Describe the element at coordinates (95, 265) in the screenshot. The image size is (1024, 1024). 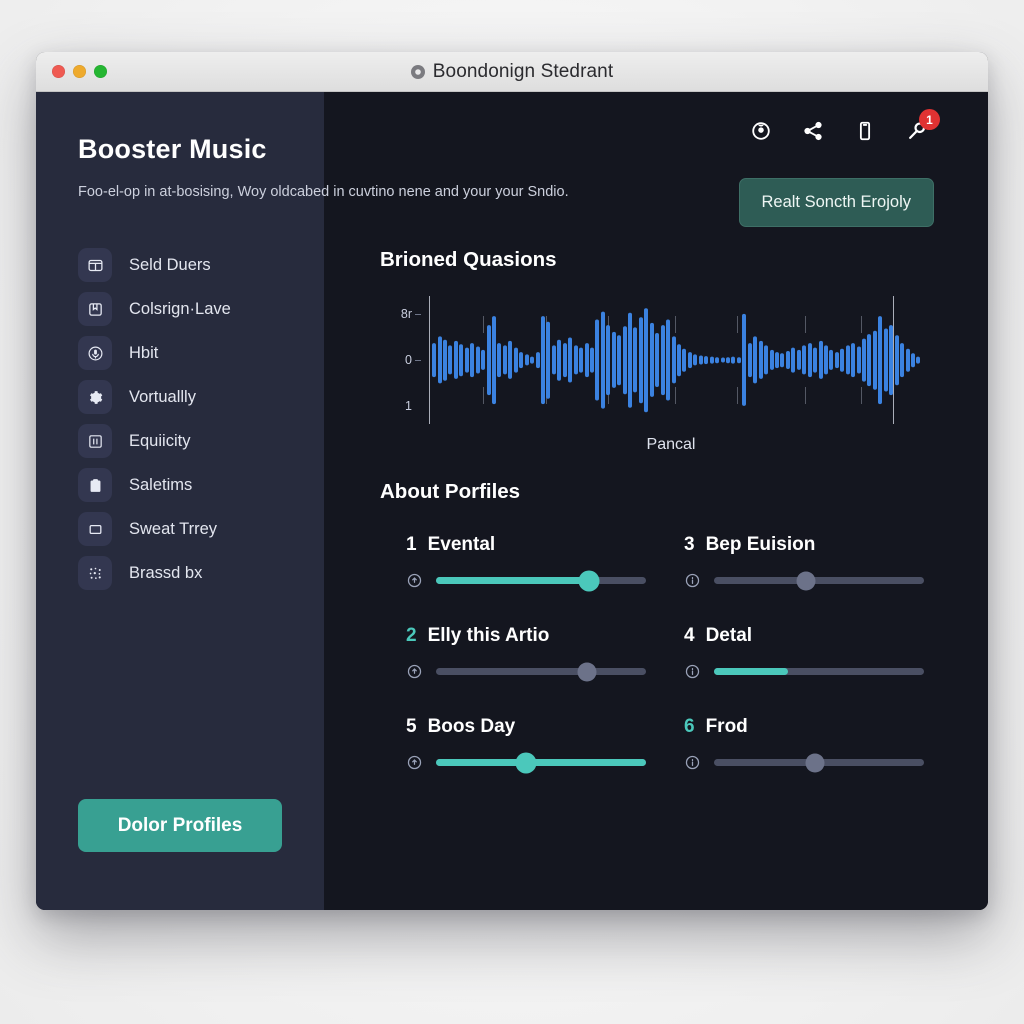
I see `browser-window-icon` at that location.